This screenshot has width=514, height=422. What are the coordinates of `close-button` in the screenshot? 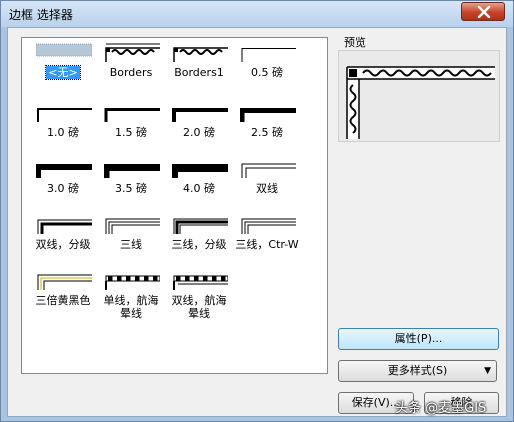 It's located at (483, 11).